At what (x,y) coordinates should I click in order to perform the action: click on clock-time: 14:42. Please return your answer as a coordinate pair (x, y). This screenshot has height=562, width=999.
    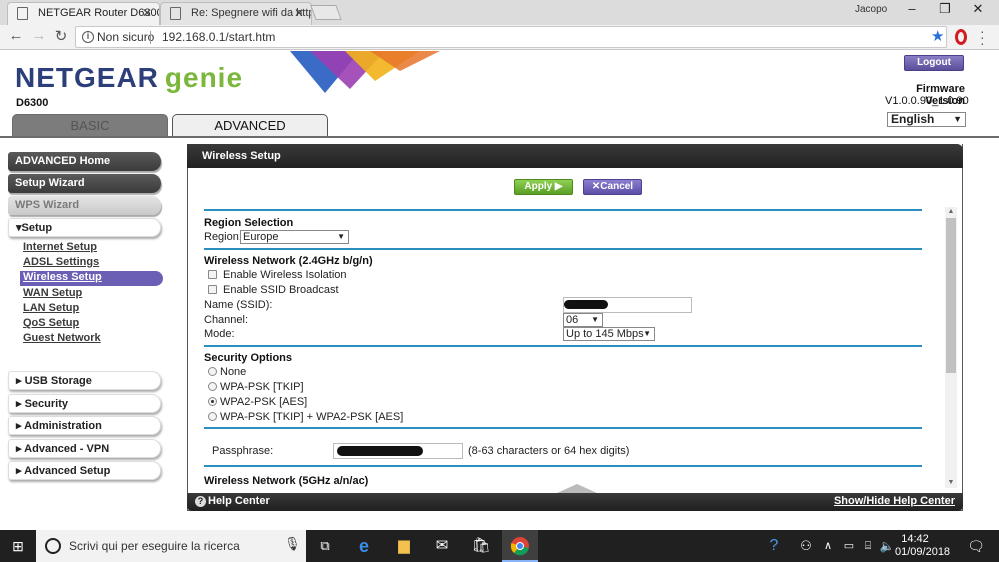
    Looking at the image, I should click on (915, 539).